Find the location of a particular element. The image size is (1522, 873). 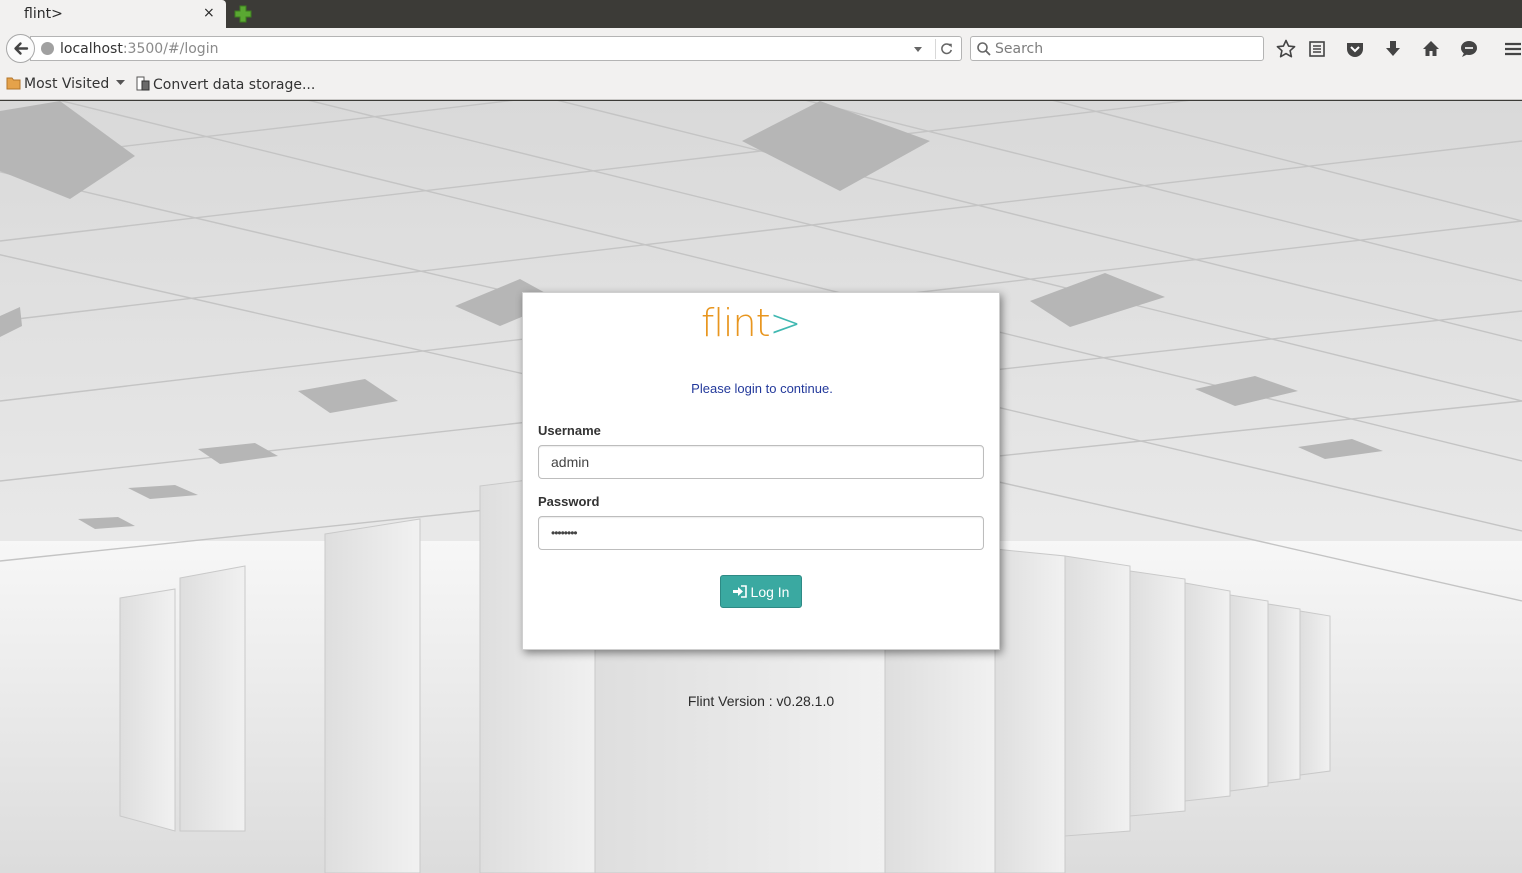

pocket-icon is located at coordinates (1355, 49).